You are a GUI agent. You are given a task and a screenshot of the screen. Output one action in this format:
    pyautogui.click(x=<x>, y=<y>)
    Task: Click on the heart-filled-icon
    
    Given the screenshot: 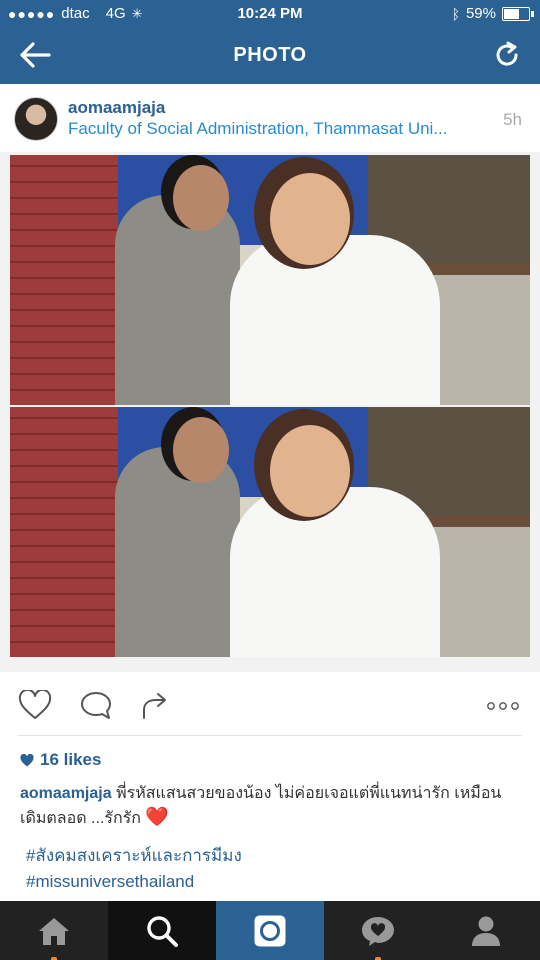 What is the action you would take?
    pyautogui.click(x=27, y=759)
    